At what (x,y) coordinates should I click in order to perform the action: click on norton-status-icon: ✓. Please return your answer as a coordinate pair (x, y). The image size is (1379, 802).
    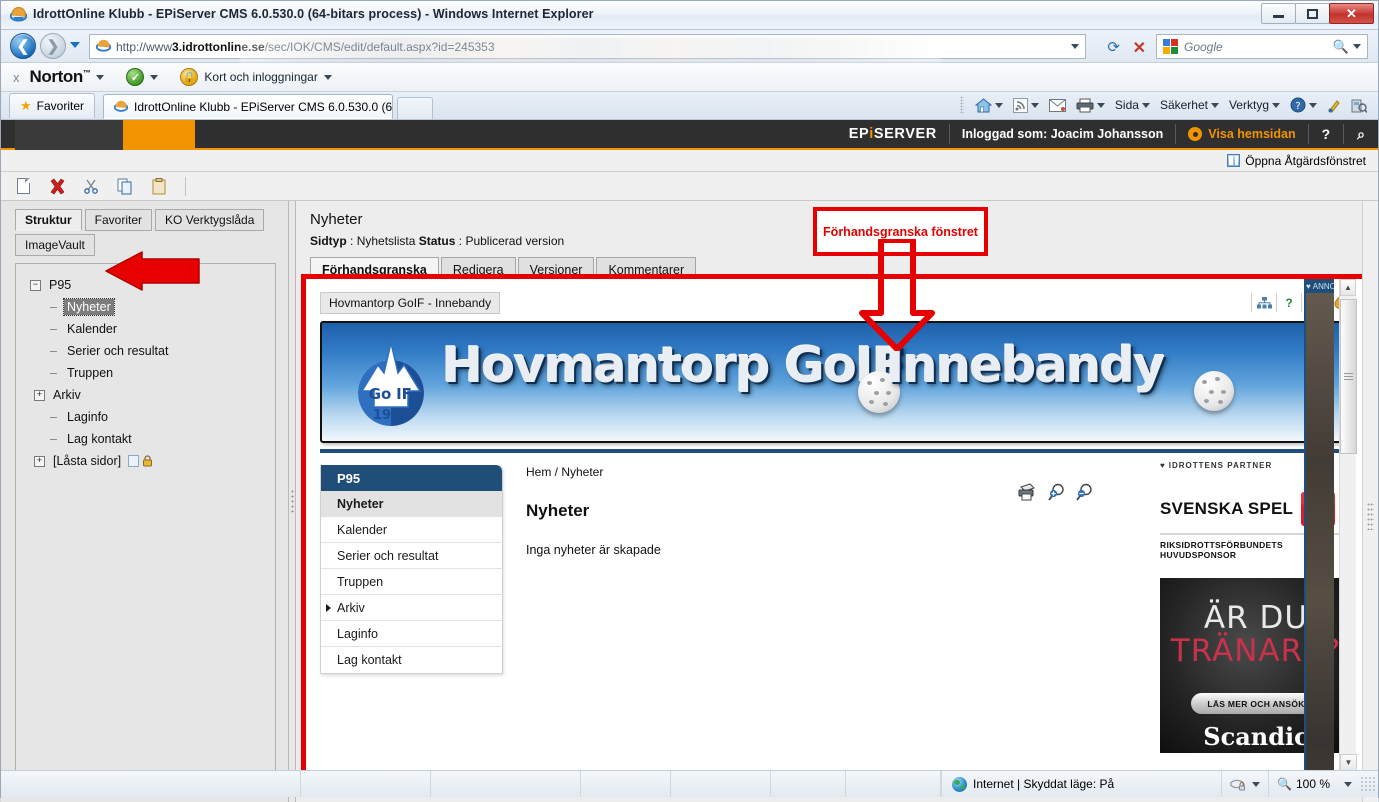
    Looking at the image, I should click on (135, 77).